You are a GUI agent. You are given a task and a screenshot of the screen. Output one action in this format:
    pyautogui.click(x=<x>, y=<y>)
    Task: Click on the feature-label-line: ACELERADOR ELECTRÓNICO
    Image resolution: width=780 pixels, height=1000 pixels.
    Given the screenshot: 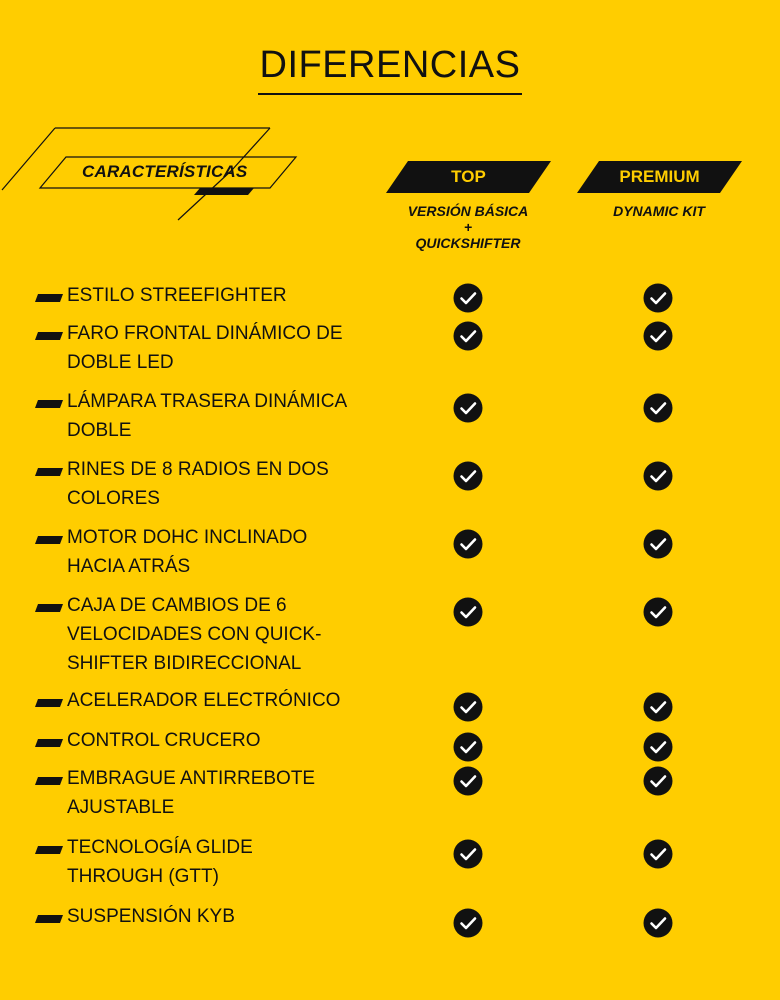 What is the action you would take?
    pyautogui.click(x=204, y=700)
    